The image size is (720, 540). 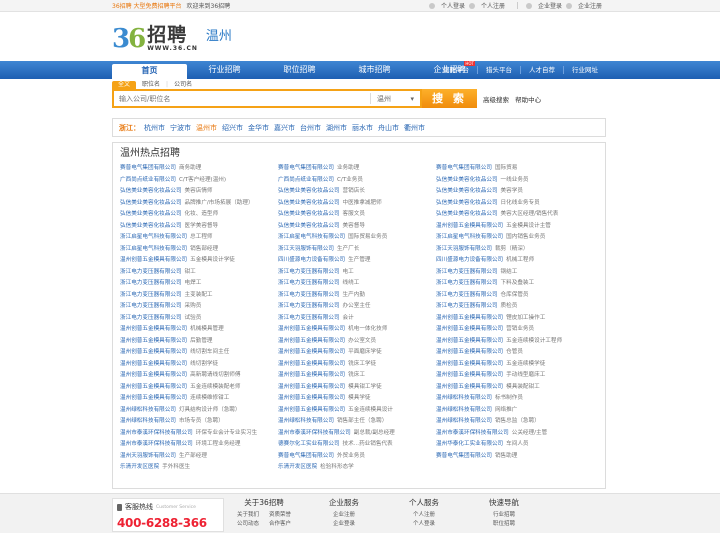 What do you see at coordinates (204, 249) in the screenshot?
I see `job-title-link: 销售部经理` at bounding box center [204, 249].